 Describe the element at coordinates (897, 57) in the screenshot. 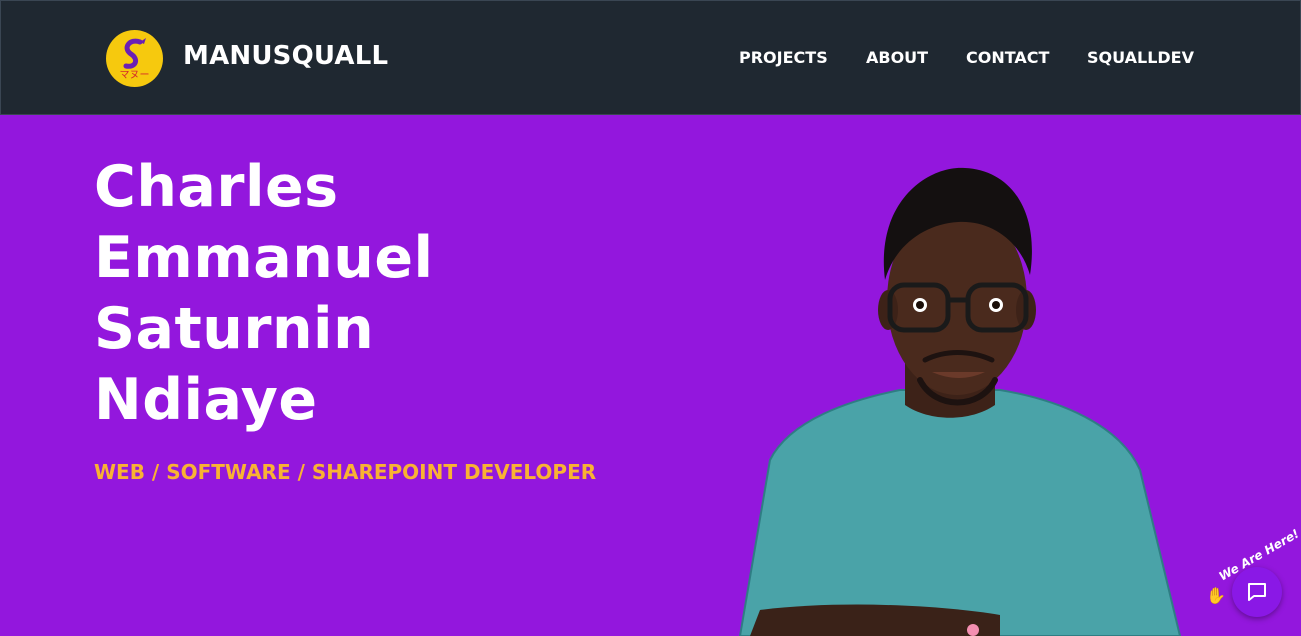

I see `nav-link-about: ABOUT` at that location.